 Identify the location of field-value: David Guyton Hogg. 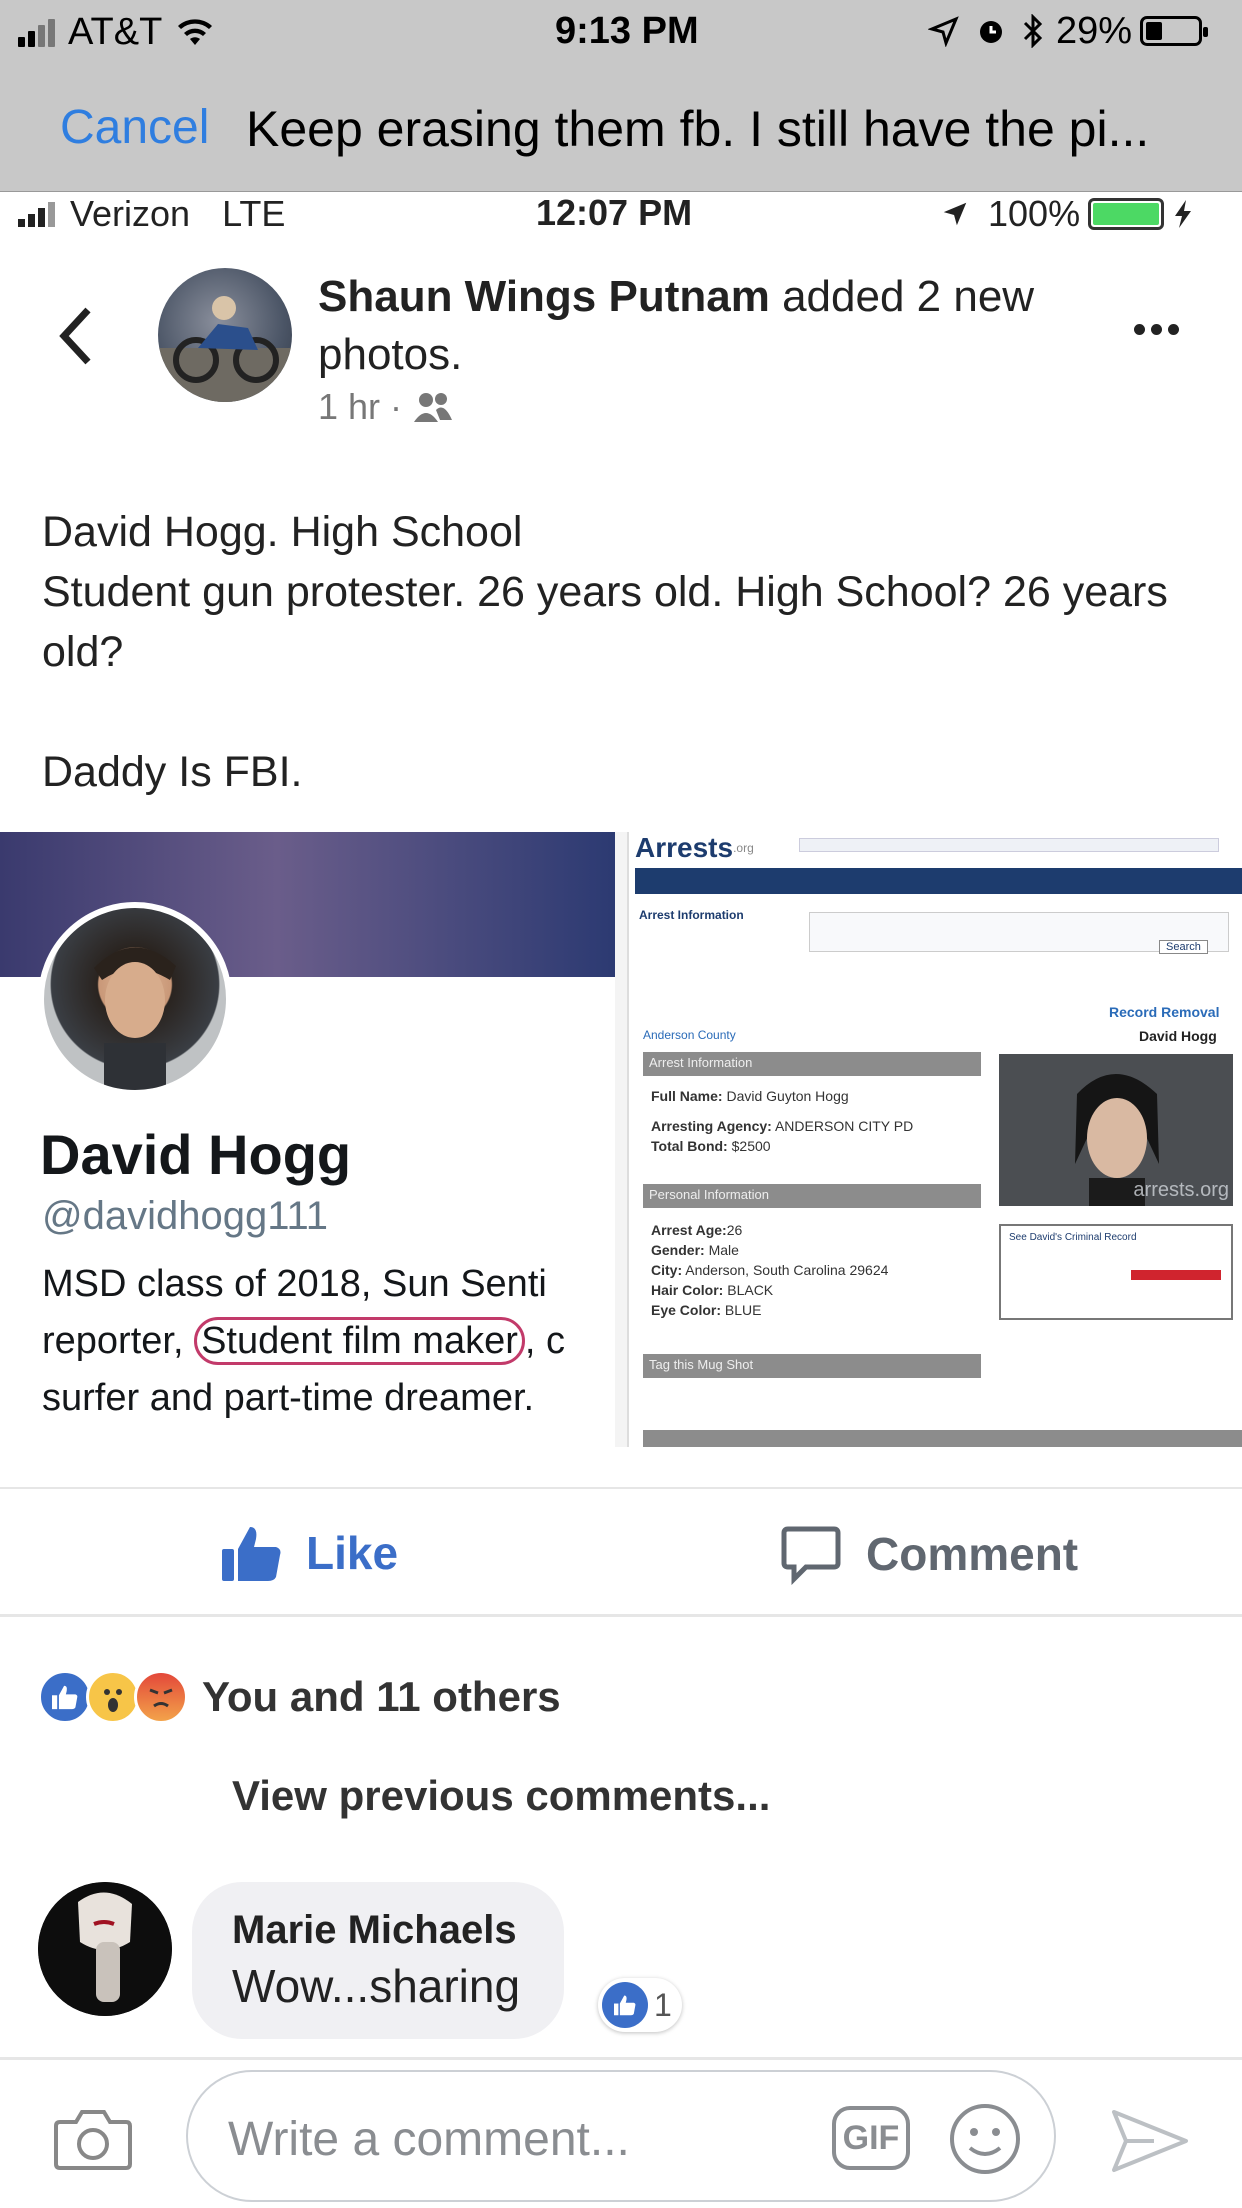
(787, 1096).